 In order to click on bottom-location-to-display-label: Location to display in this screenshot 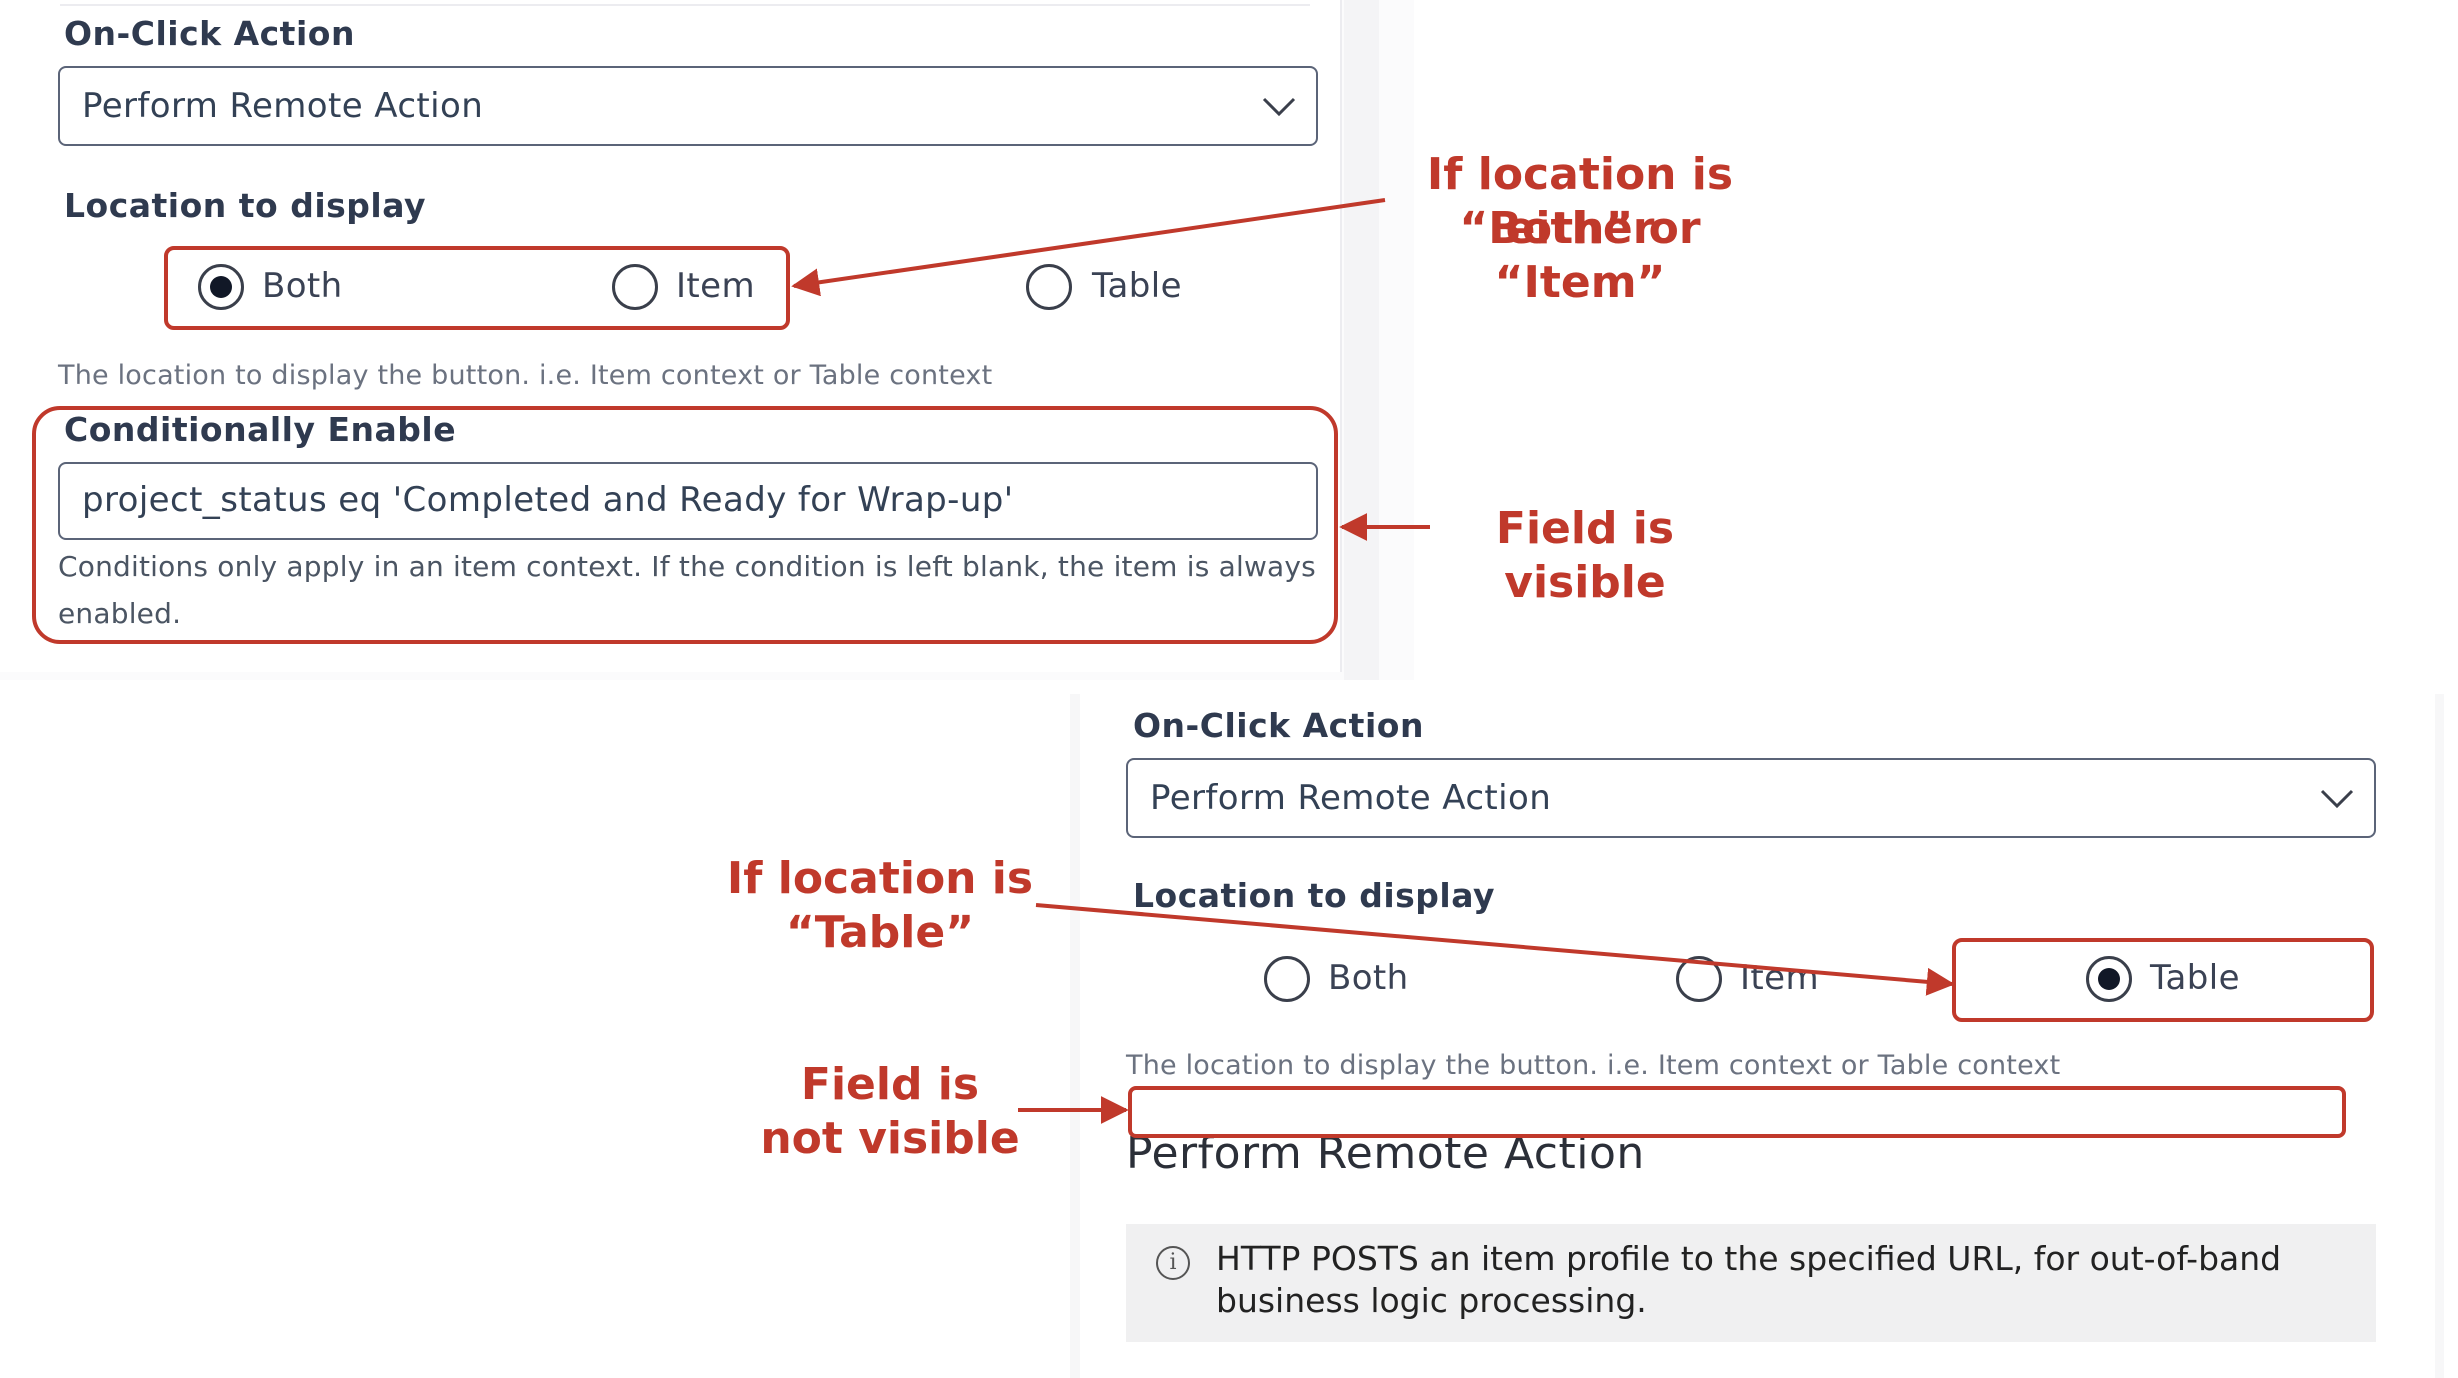, I will do `click(1314, 895)`.